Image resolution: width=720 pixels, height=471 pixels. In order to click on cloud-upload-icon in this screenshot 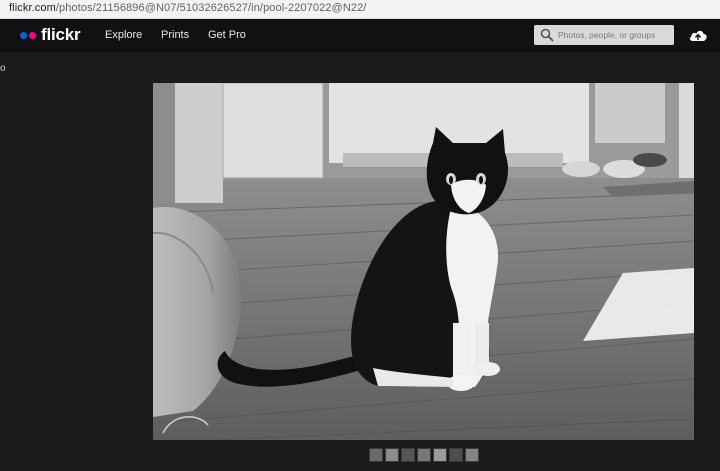, I will do `click(698, 35)`.